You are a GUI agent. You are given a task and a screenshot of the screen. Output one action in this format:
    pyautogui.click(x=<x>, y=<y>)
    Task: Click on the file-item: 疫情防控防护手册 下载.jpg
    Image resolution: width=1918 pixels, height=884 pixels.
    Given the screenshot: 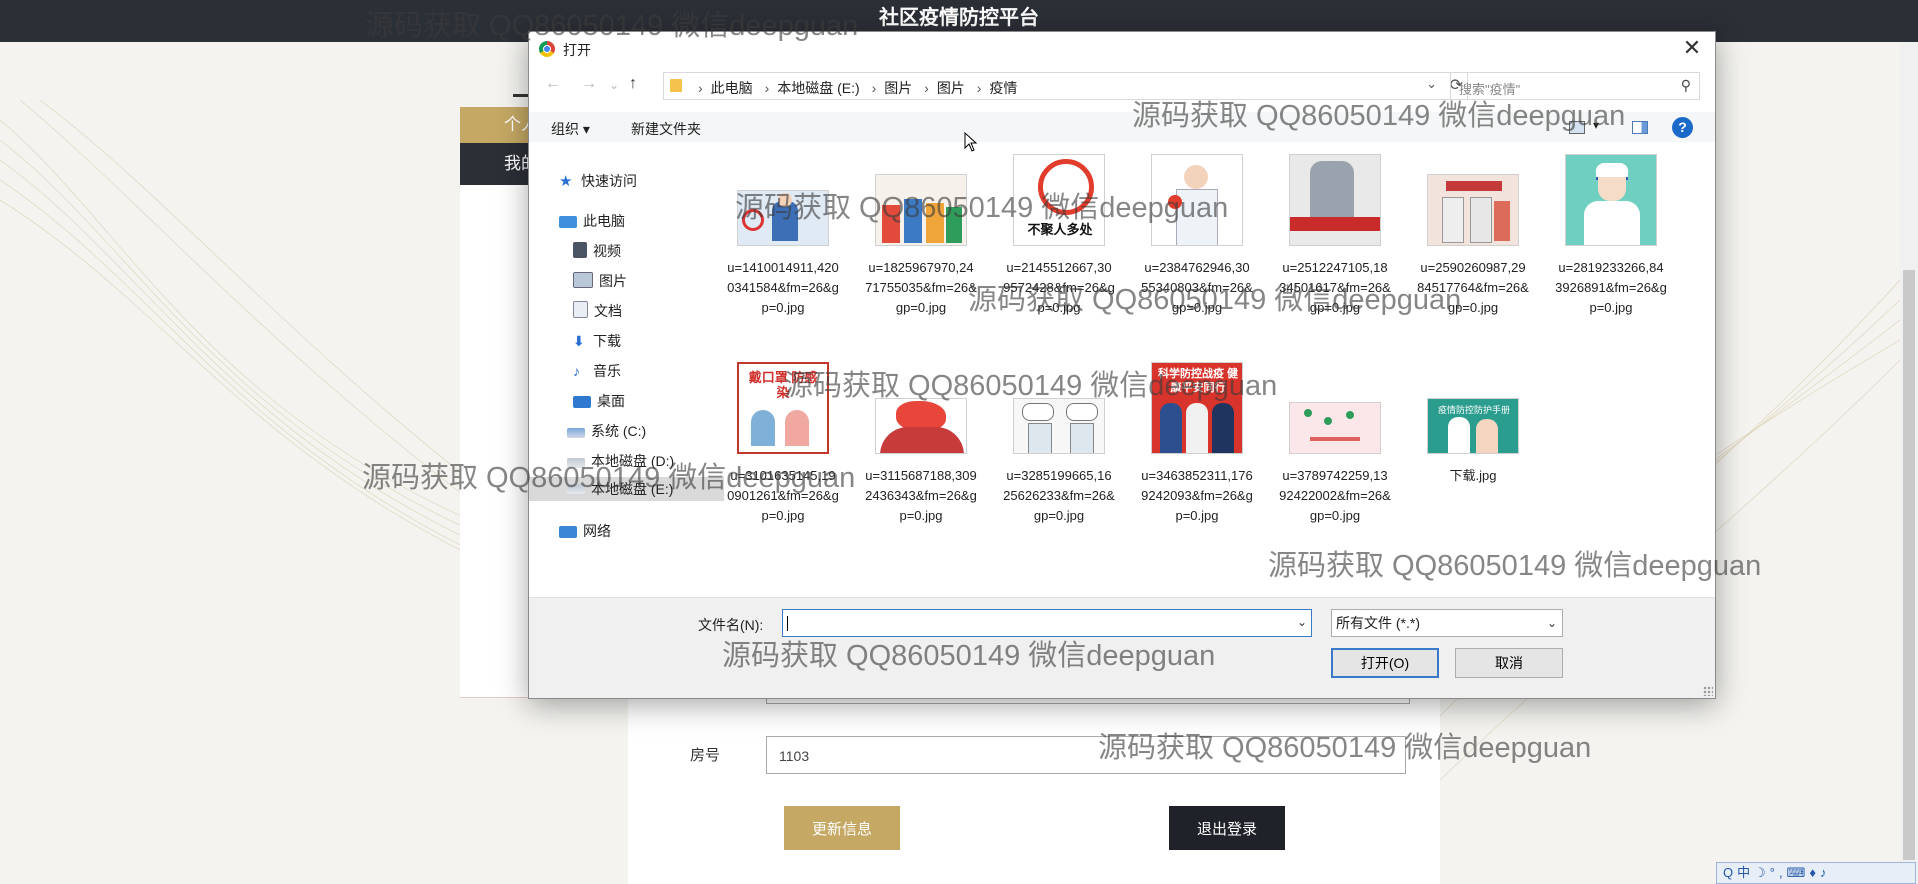 What is the action you would take?
    pyautogui.click(x=1473, y=468)
    